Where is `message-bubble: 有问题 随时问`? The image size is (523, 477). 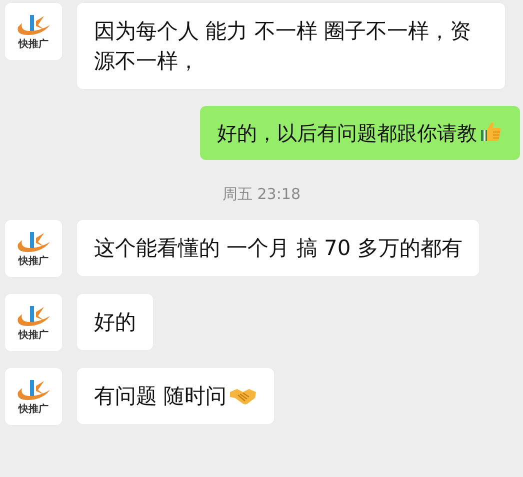 message-bubble: 有问题 随时问 is located at coordinates (175, 396).